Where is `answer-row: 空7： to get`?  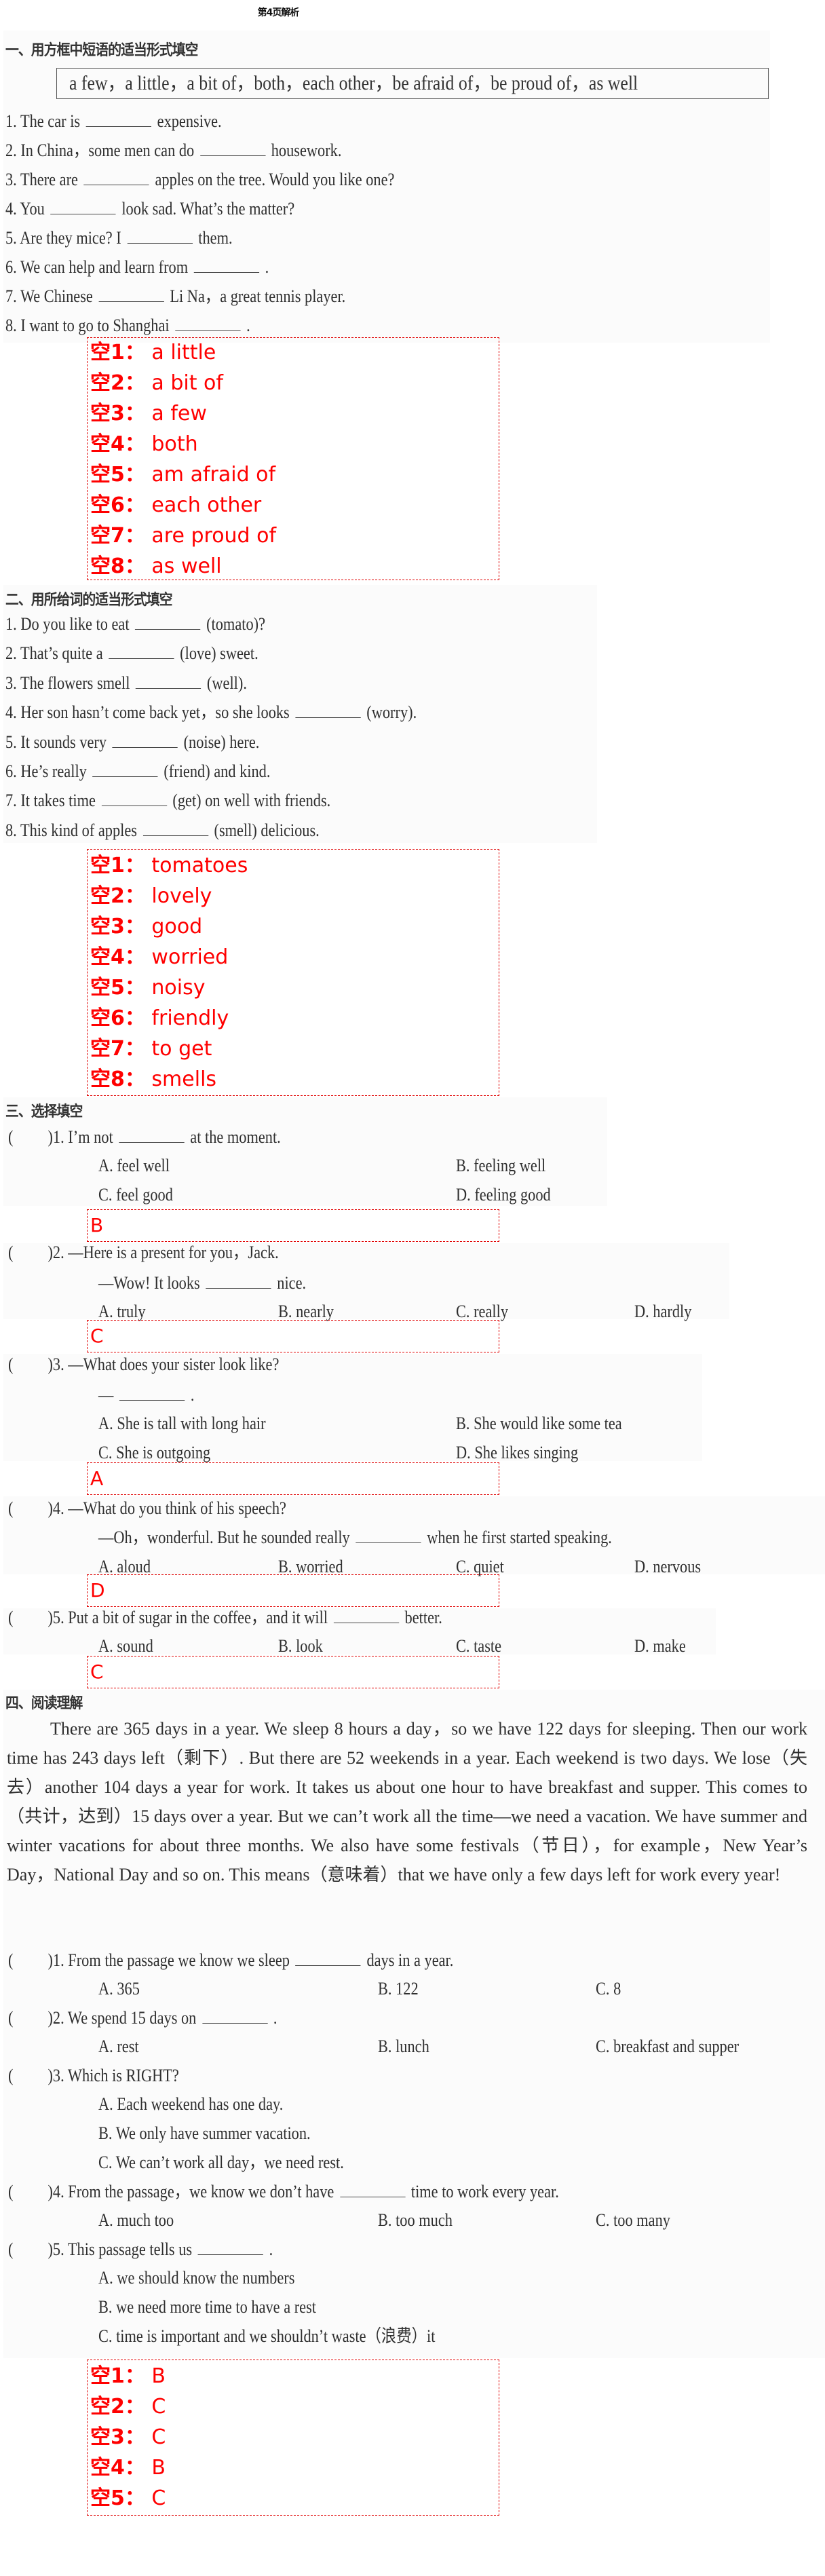
answer-row: 空7： to get is located at coordinates (151, 1049).